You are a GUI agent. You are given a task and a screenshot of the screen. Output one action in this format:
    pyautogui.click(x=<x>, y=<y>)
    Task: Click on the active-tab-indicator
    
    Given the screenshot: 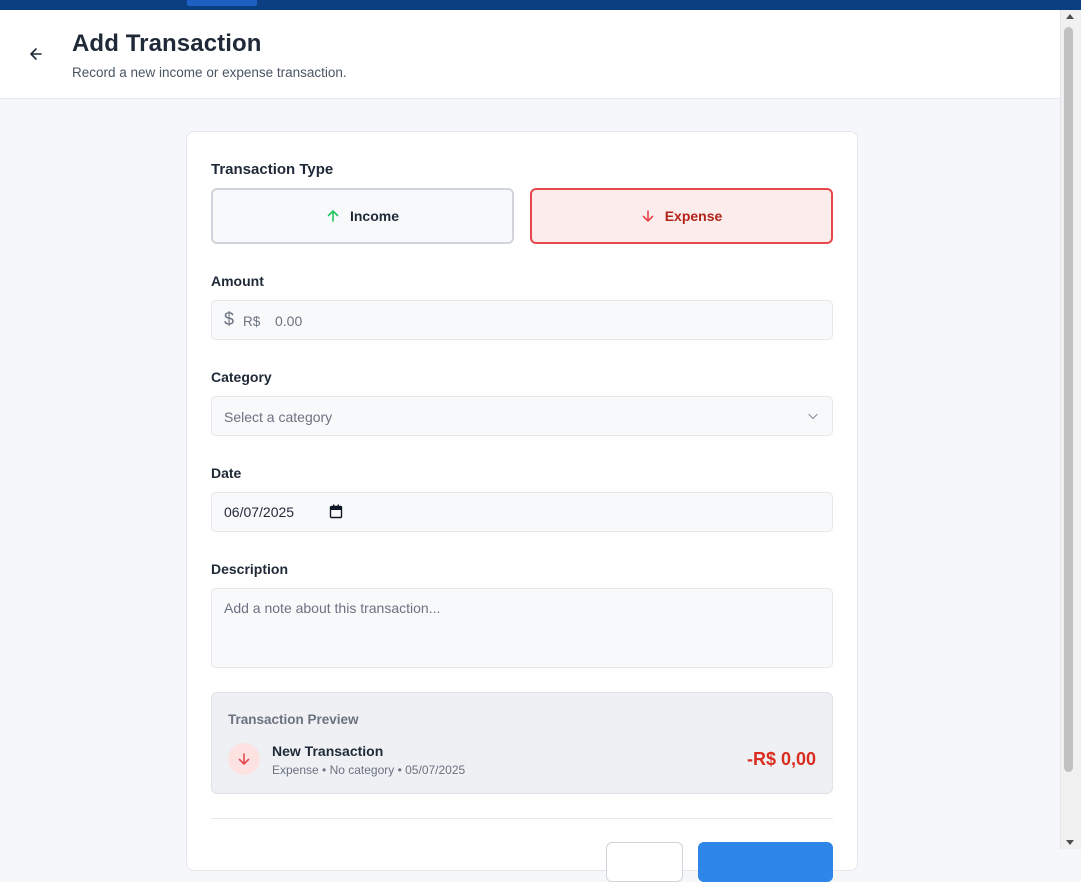 What is the action you would take?
    pyautogui.click(x=222, y=3)
    